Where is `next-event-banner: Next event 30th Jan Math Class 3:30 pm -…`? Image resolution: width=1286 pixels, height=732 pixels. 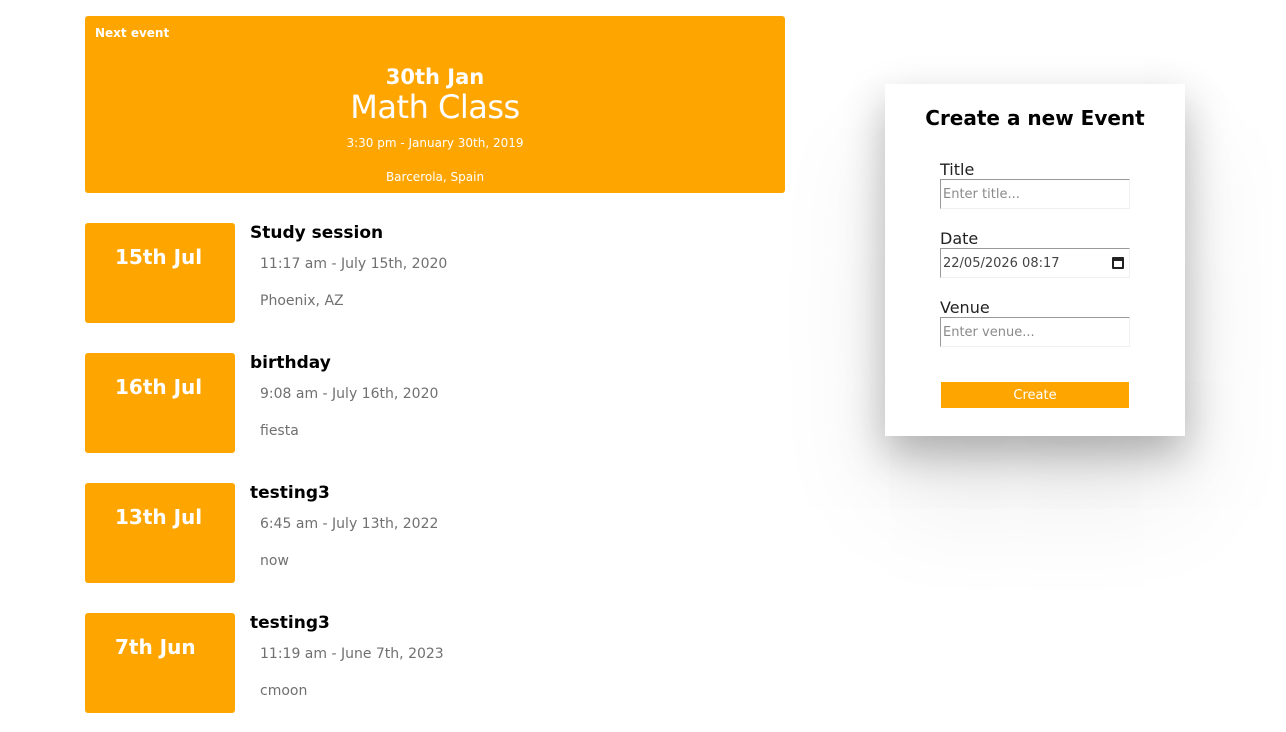 next-event-banner: Next event 30th Jan Math Class 3:30 pm -… is located at coordinates (435, 104).